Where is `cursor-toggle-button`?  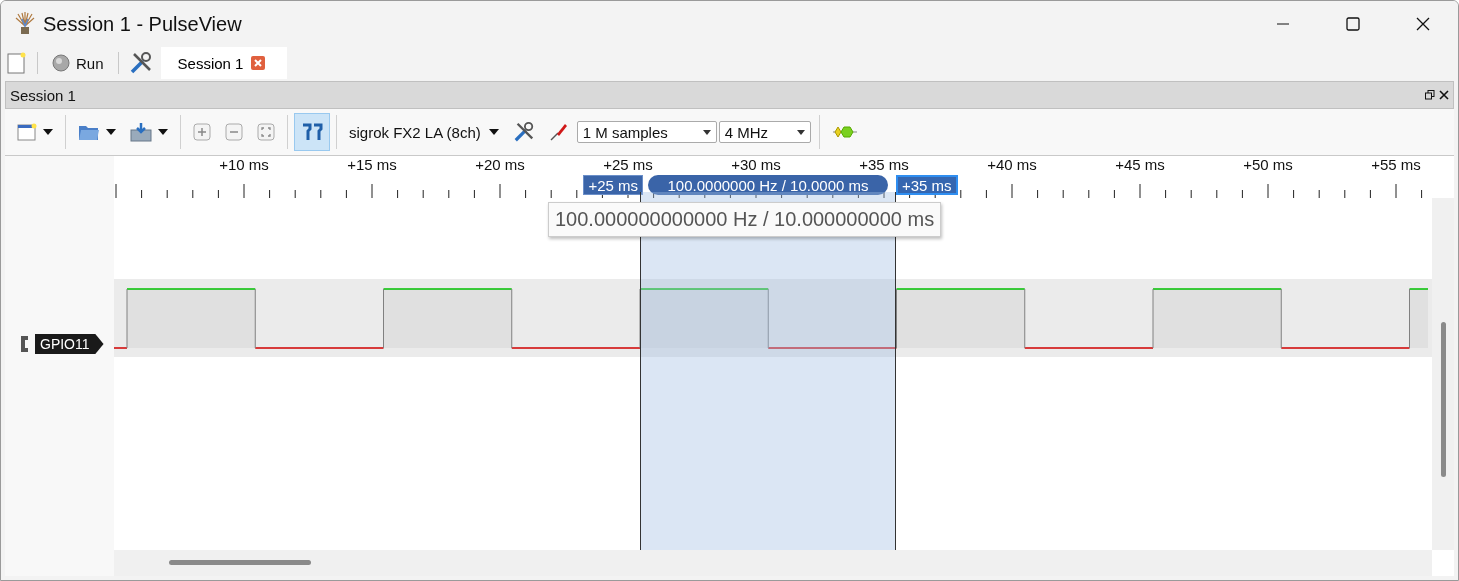 cursor-toggle-button is located at coordinates (312, 132).